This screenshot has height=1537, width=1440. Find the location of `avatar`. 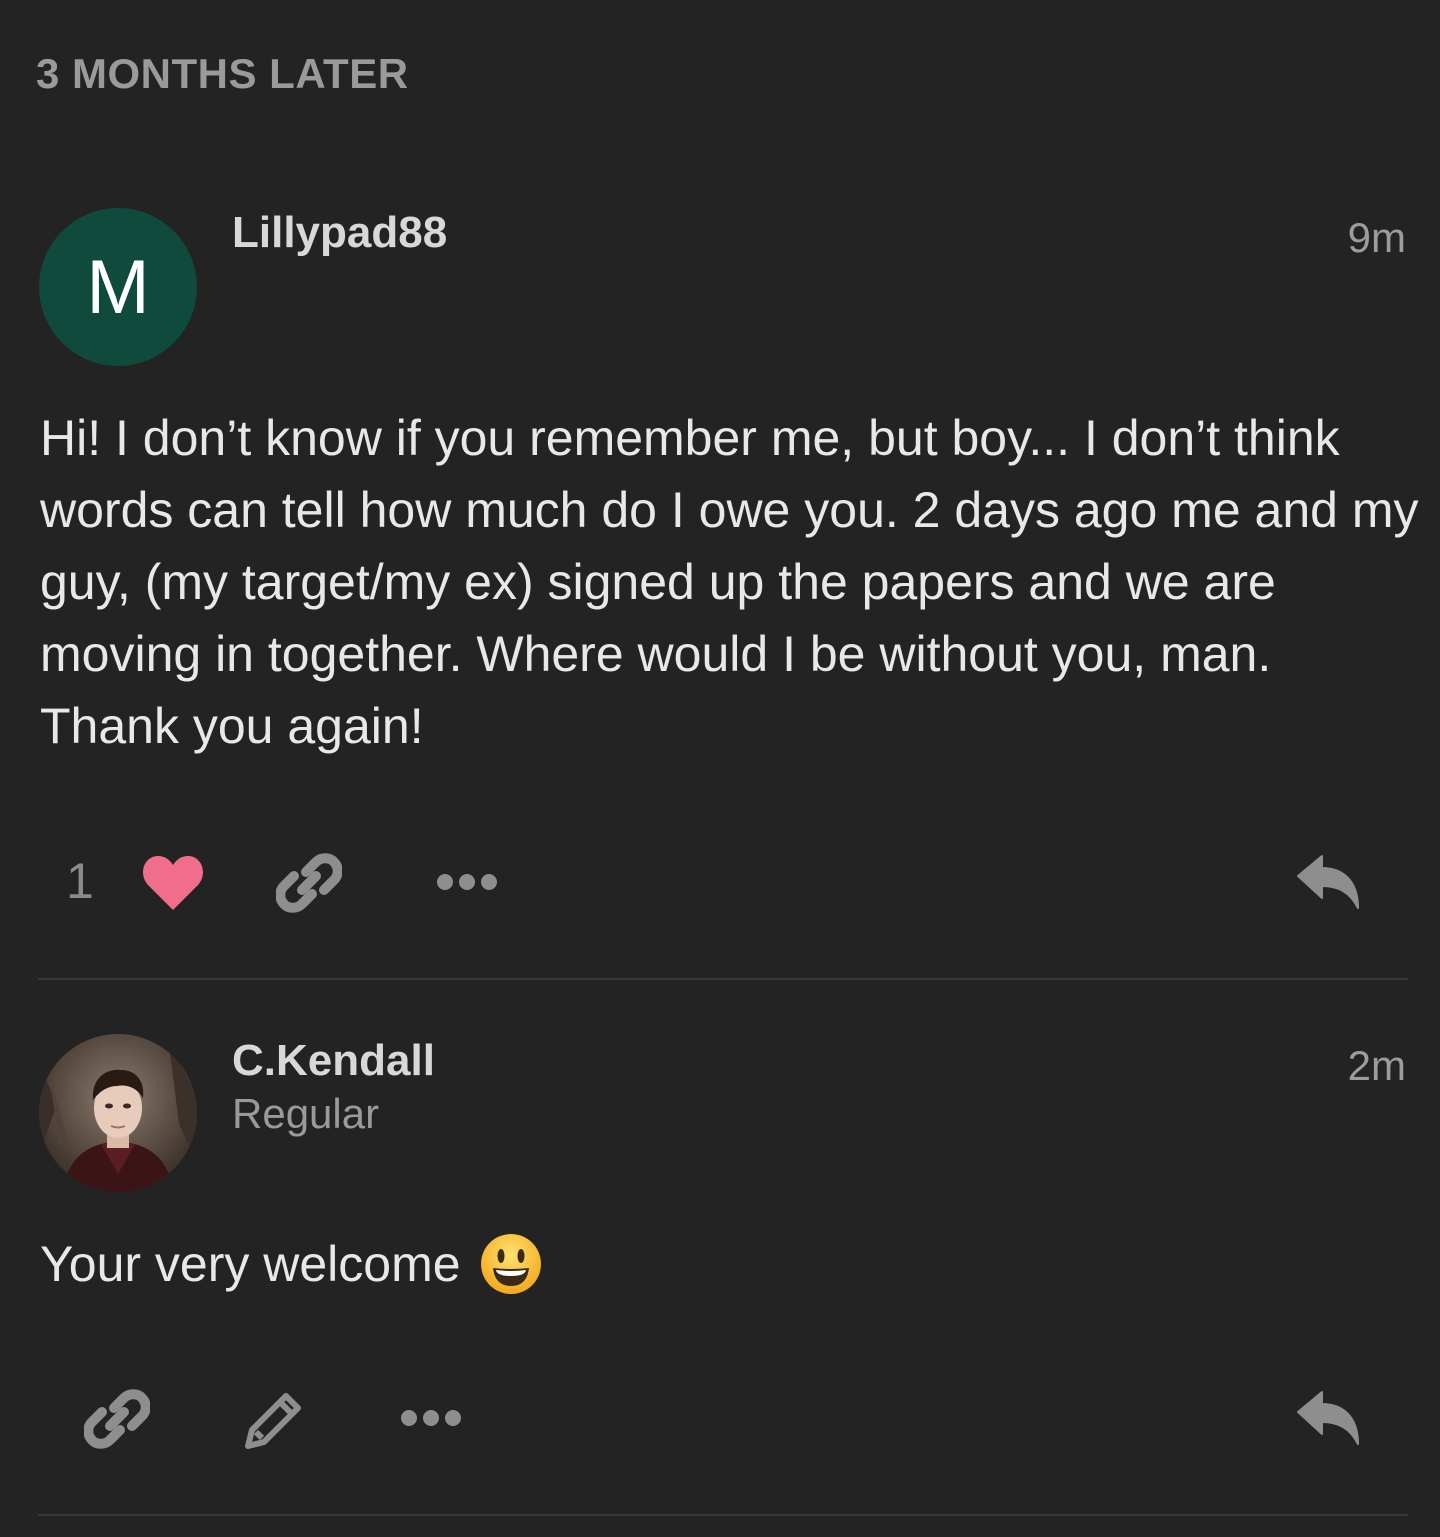

avatar is located at coordinates (118, 1113).